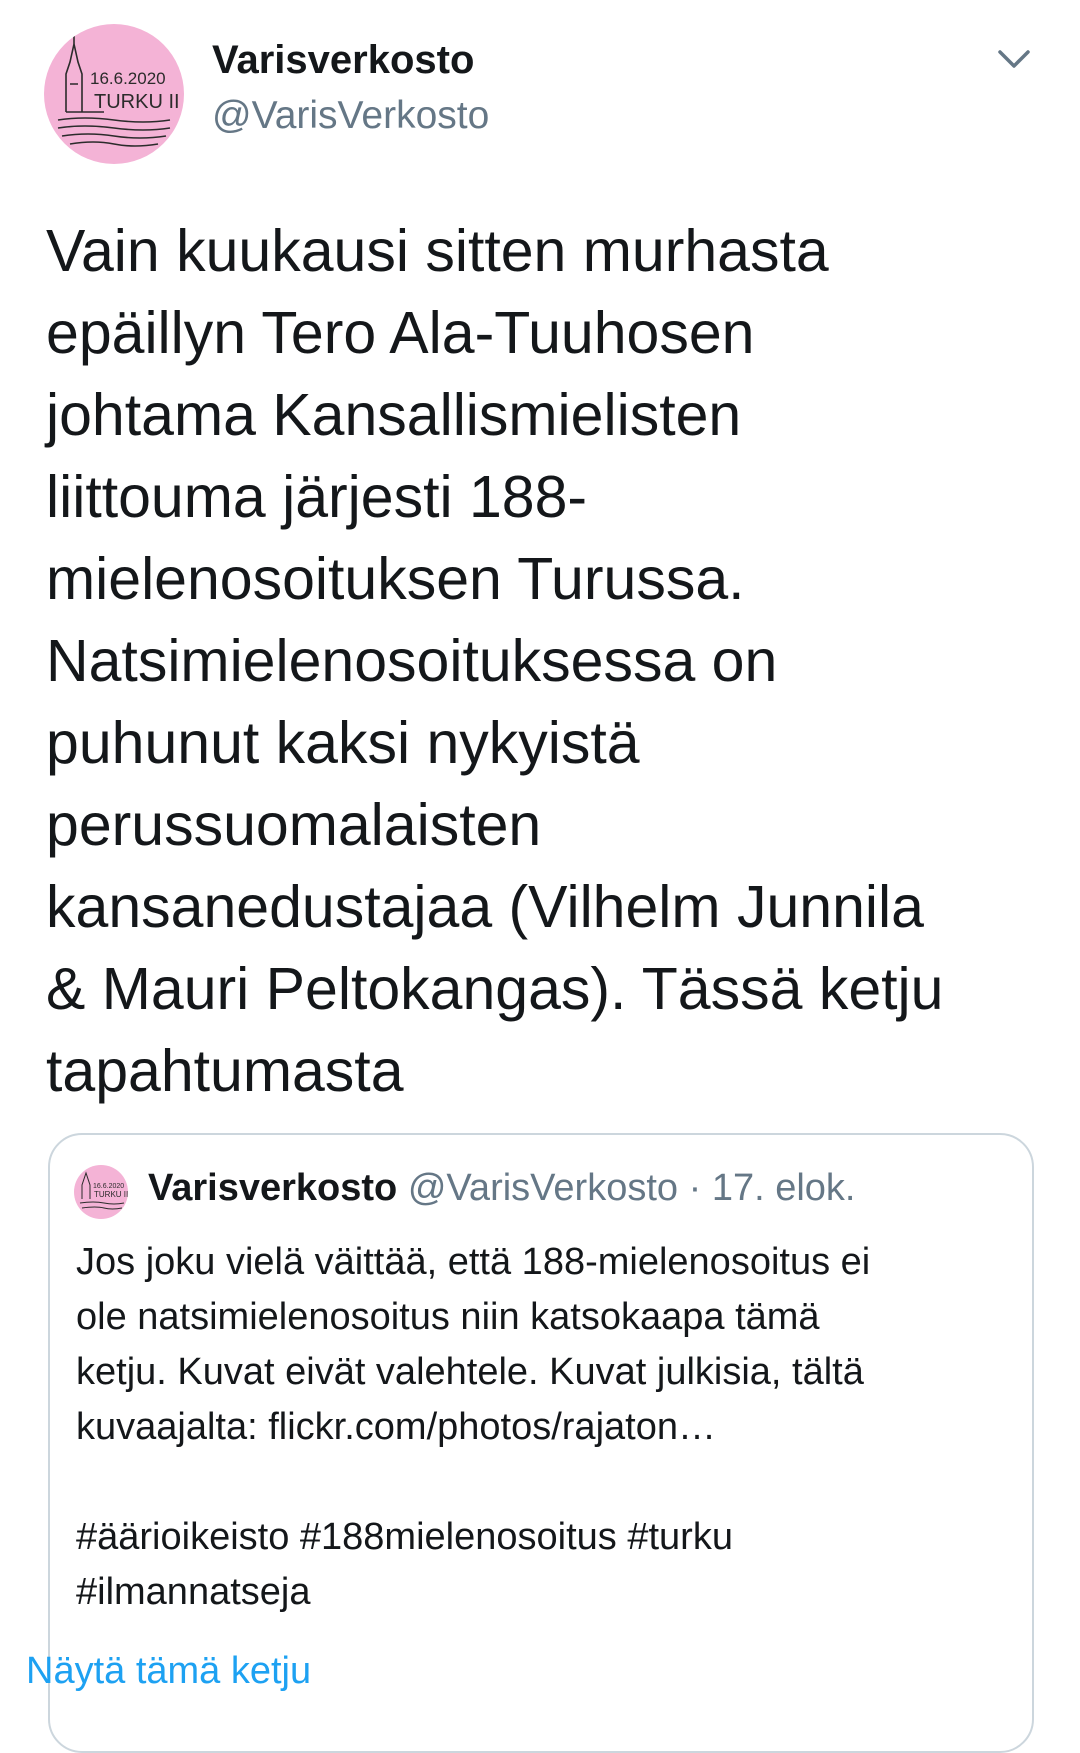  I want to click on quoted-hashtags-line: #ilmannatseja, so click(546, 1592).